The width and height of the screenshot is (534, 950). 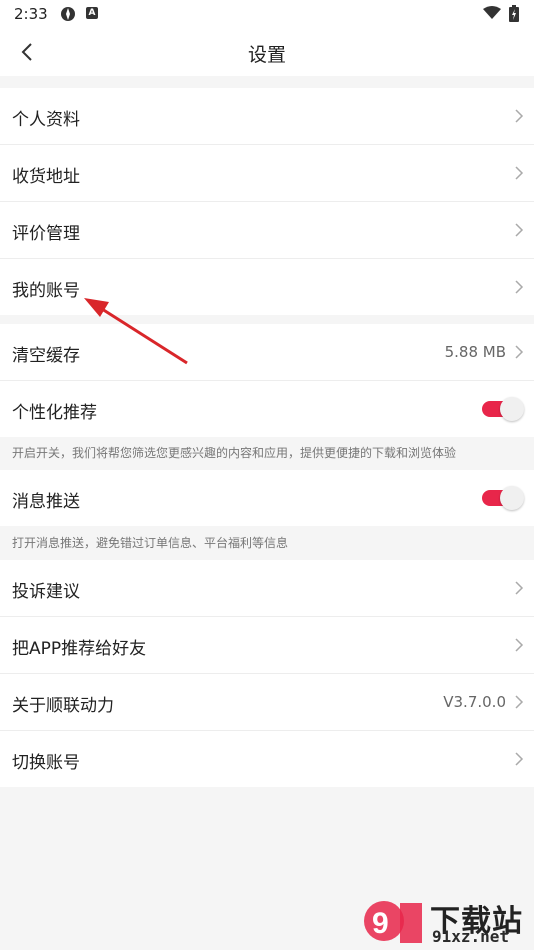 What do you see at coordinates (79, 649) in the screenshot?
I see `row-label: 把APP推荐给好友` at bounding box center [79, 649].